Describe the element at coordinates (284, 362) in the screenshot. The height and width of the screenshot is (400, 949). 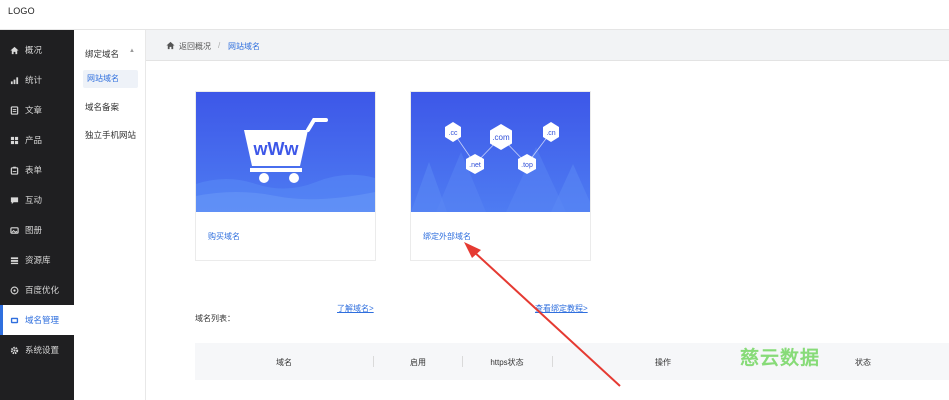
I see `column-header-domain: 域名` at that location.